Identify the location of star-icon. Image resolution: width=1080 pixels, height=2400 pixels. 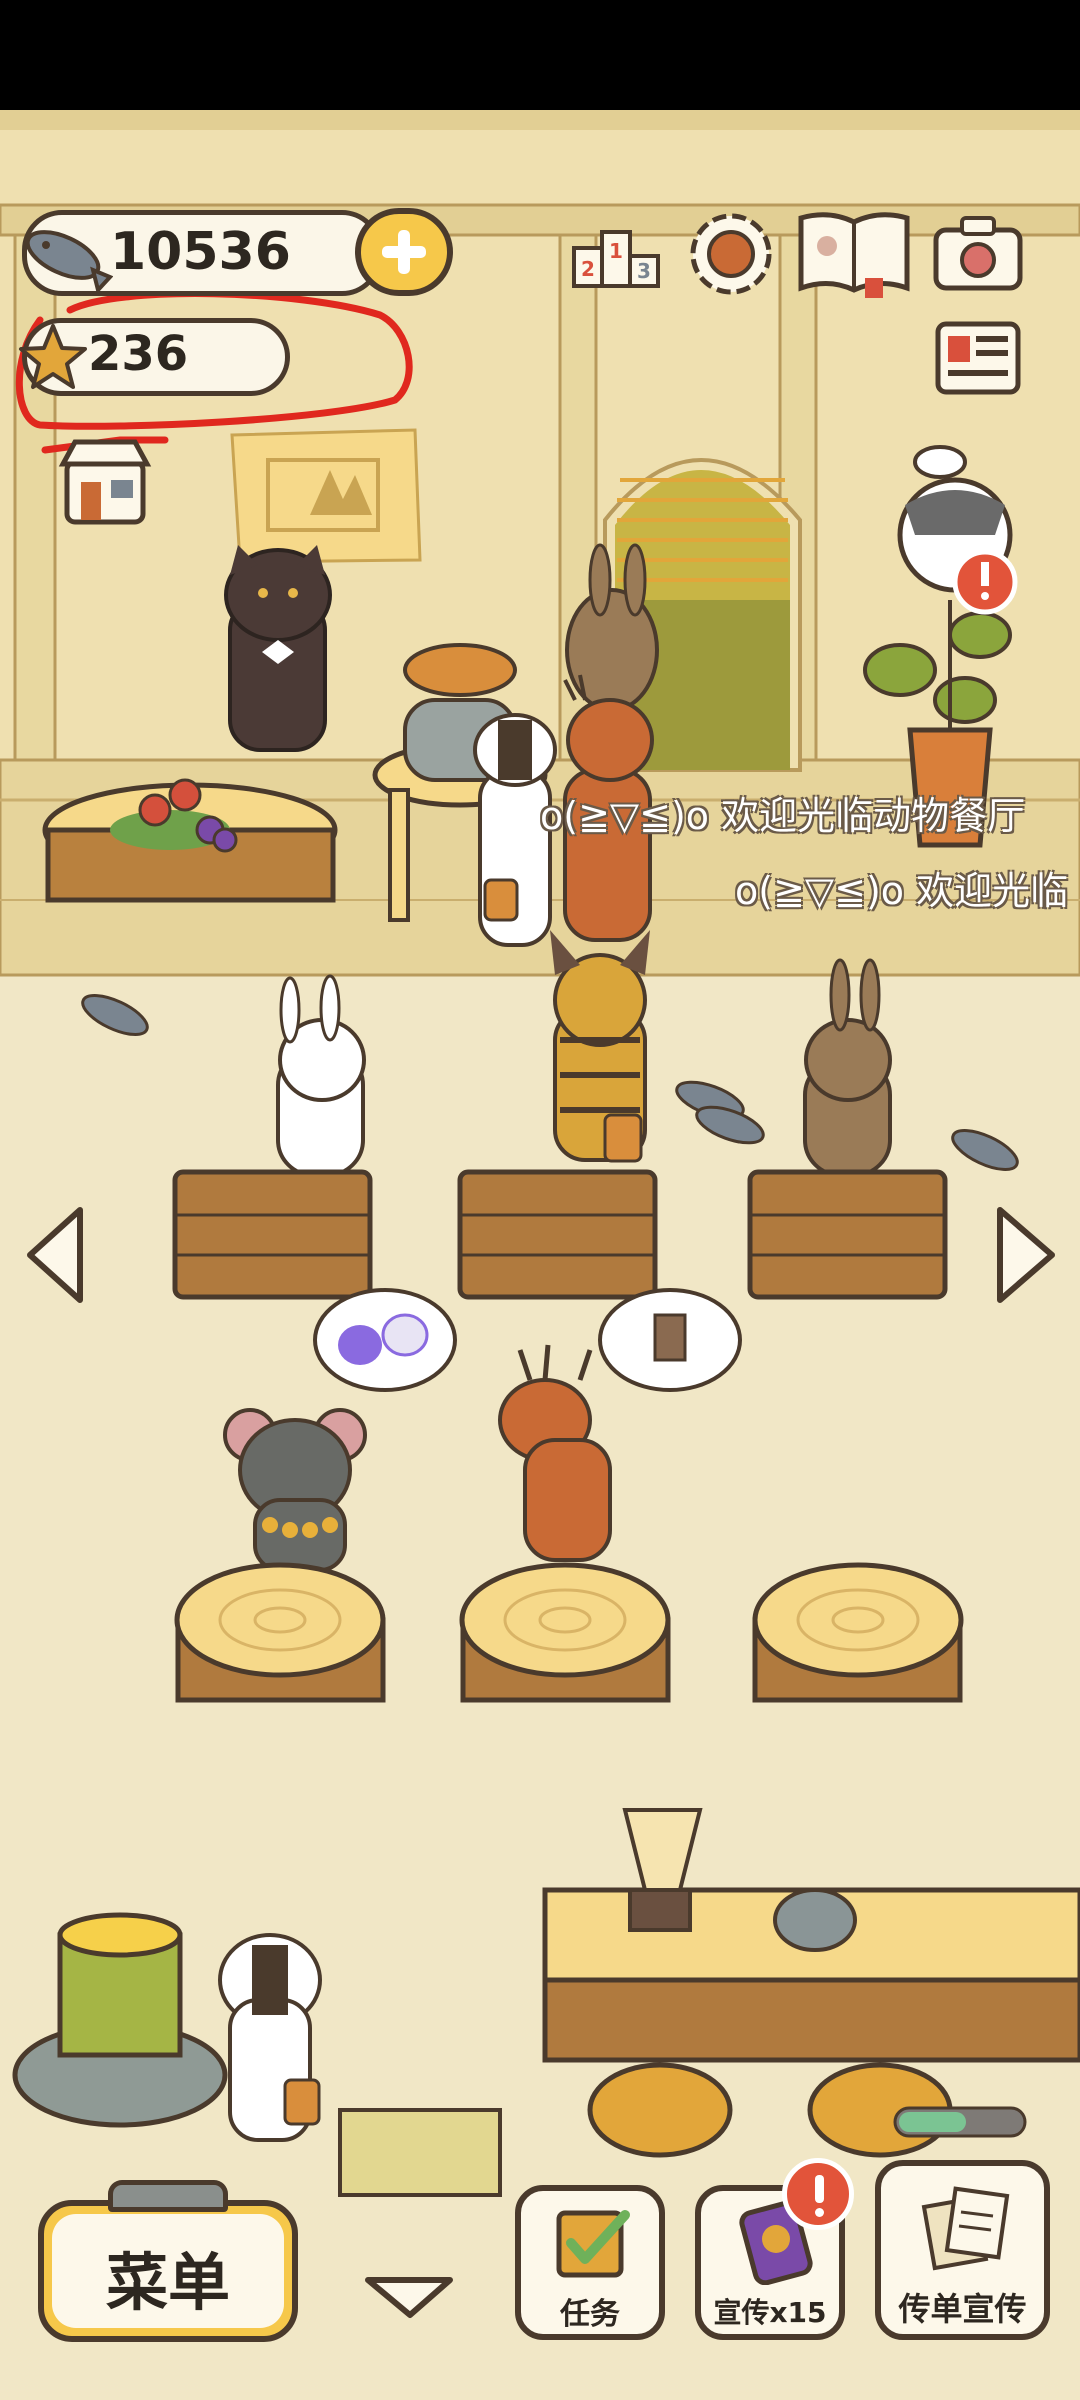
(53, 356).